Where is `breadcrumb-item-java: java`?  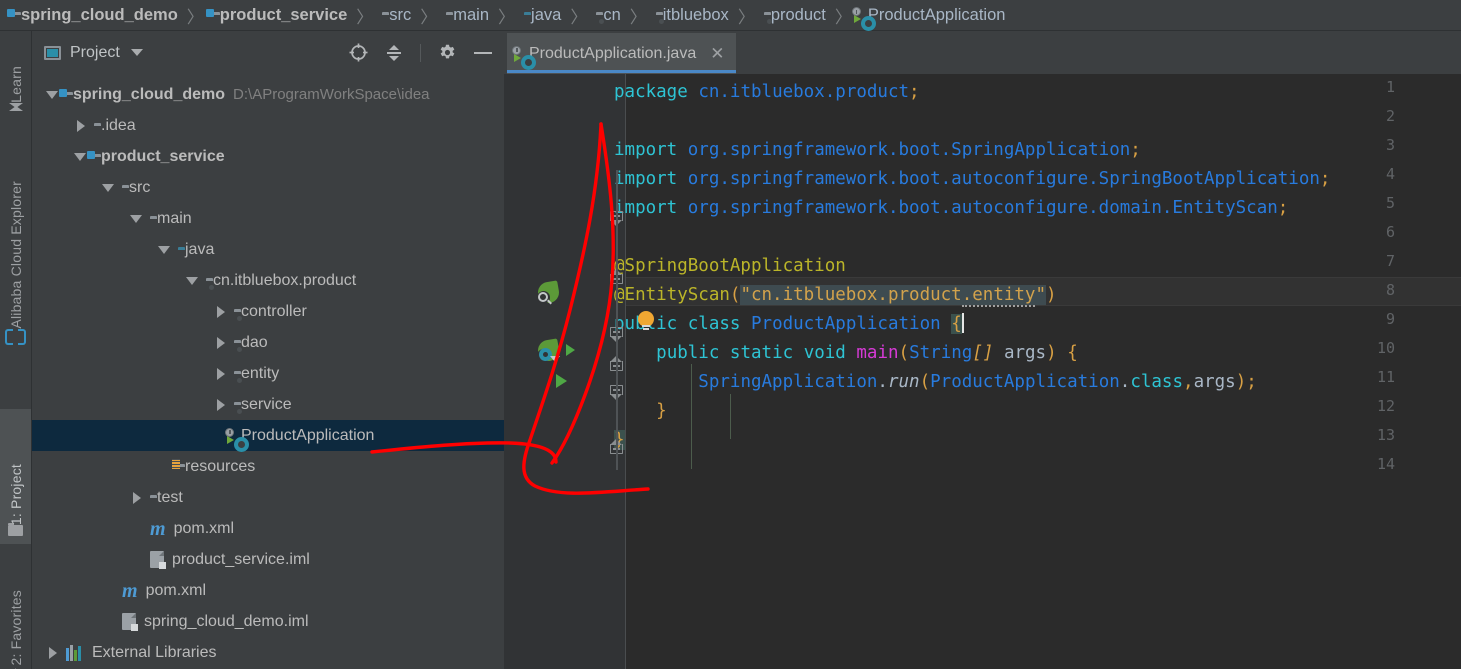
breadcrumb-item-java: java is located at coordinates (542, 15).